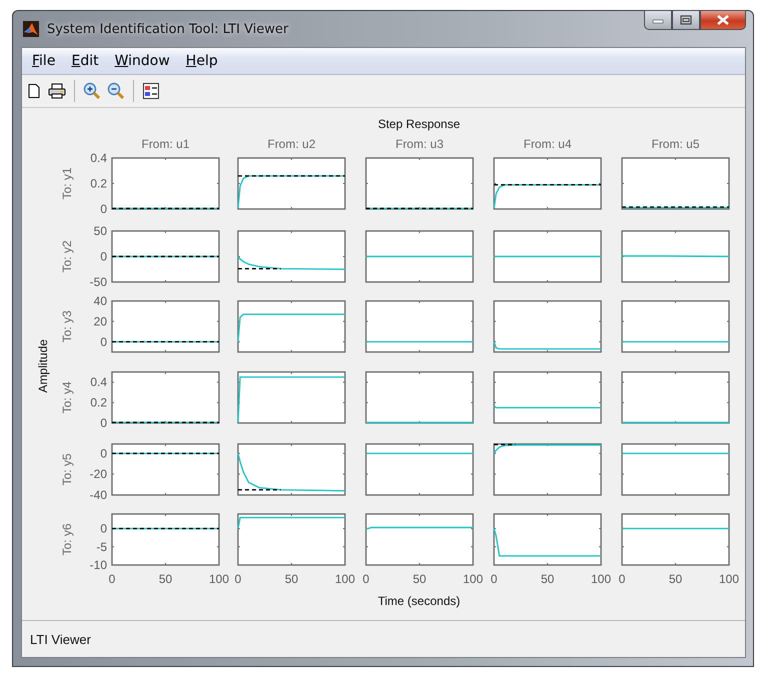 The width and height of the screenshot is (762, 675). What do you see at coordinates (98, 565) in the screenshot?
I see `tick-label: -10` at bounding box center [98, 565].